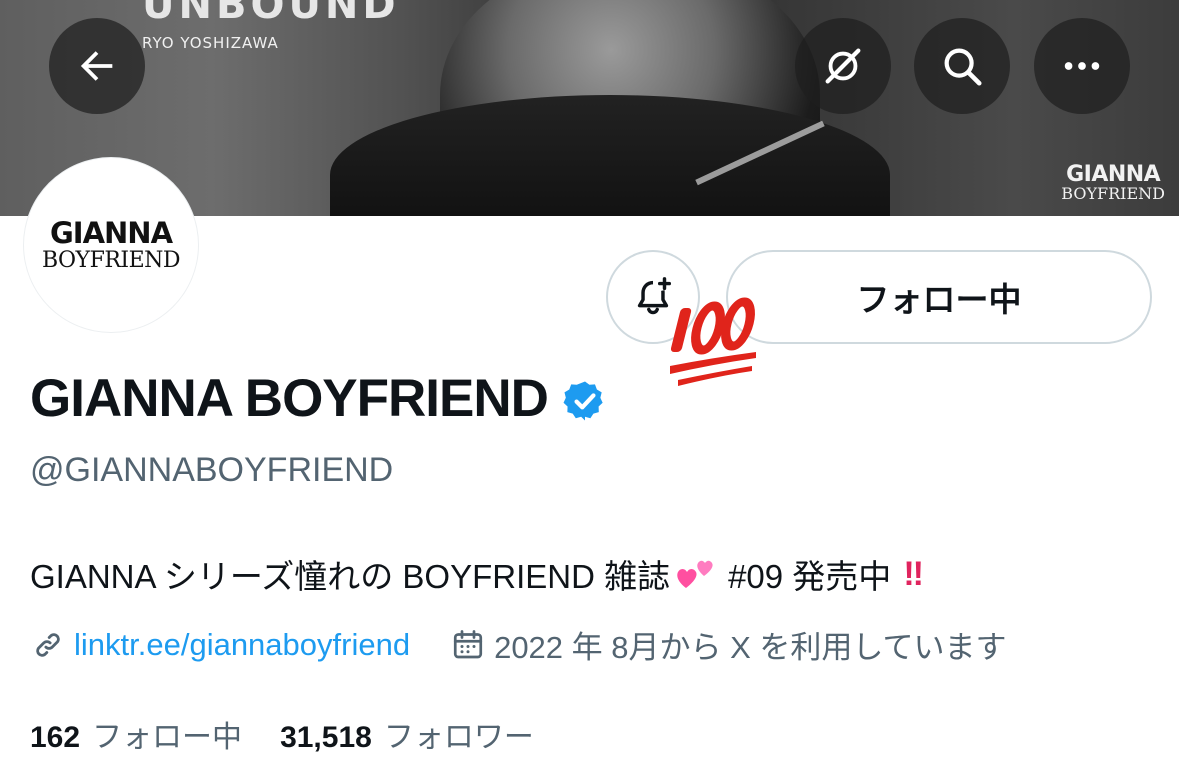 This screenshot has height=772, width=1179. What do you see at coordinates (468, 643) in the screenshot?
I see `calendar-icon` at bounding box center [468, 643].